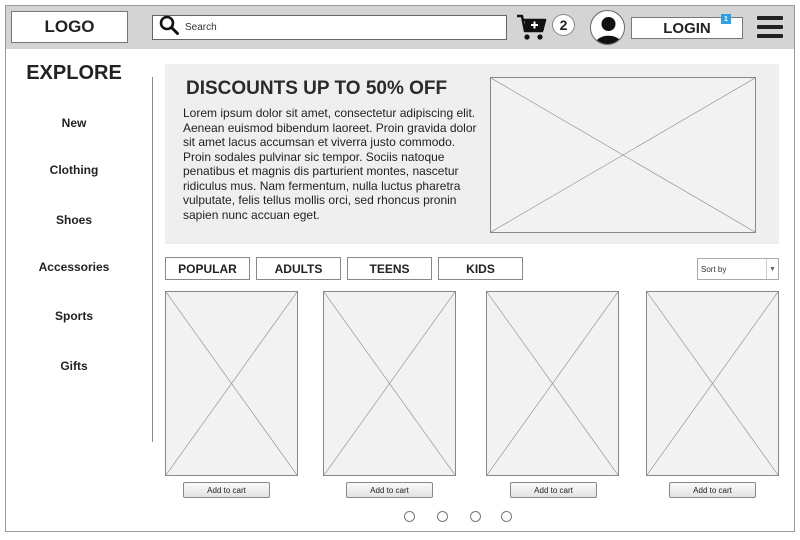 Image resolution: width=800 pixels, height=540 pixels. Describe the element at coordinates (74, 73) in the screenshot. I see `sidebar-title: EXPLORE` at that location.